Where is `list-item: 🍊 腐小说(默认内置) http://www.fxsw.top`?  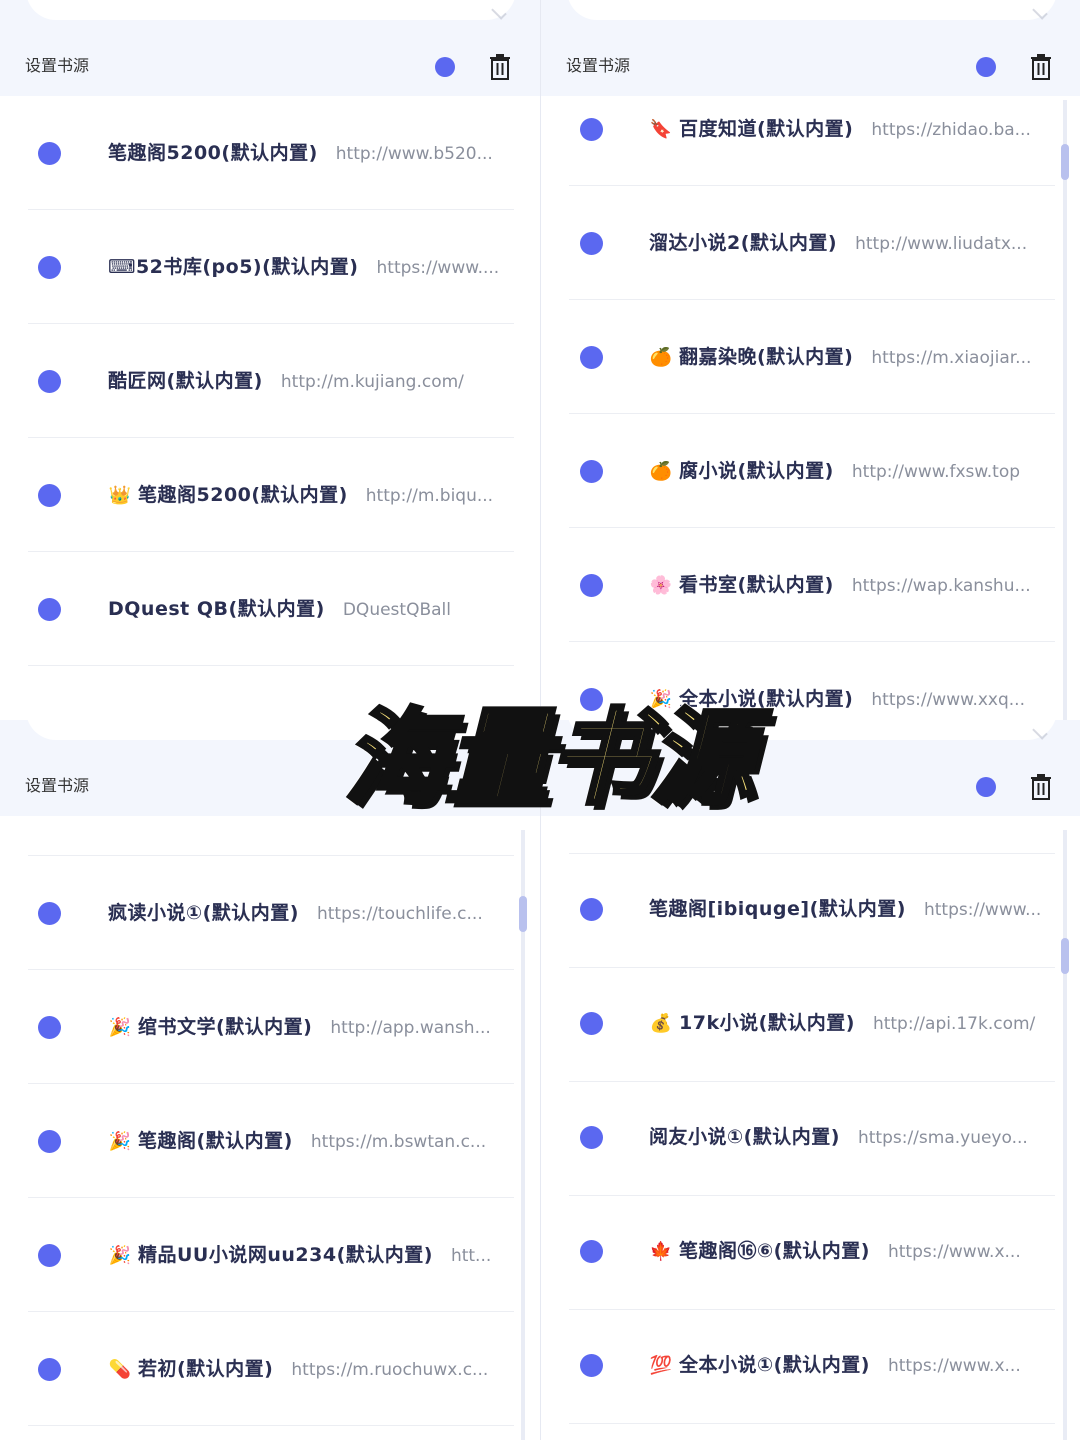 list-item: 🍊 腐小说(默认内置) http://www.fxsw.top is located at coordinates (810, 471).